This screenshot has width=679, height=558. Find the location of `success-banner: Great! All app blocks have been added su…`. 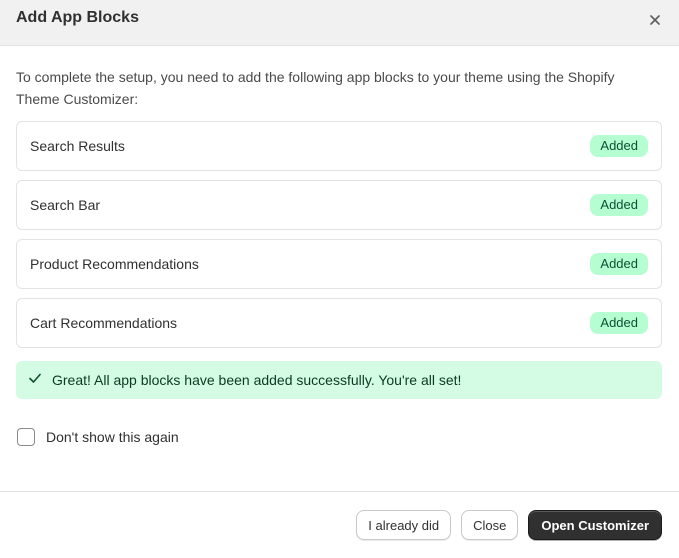

success-banner: Great! All app blocks have been added su… is located at coordinates (339, 380).